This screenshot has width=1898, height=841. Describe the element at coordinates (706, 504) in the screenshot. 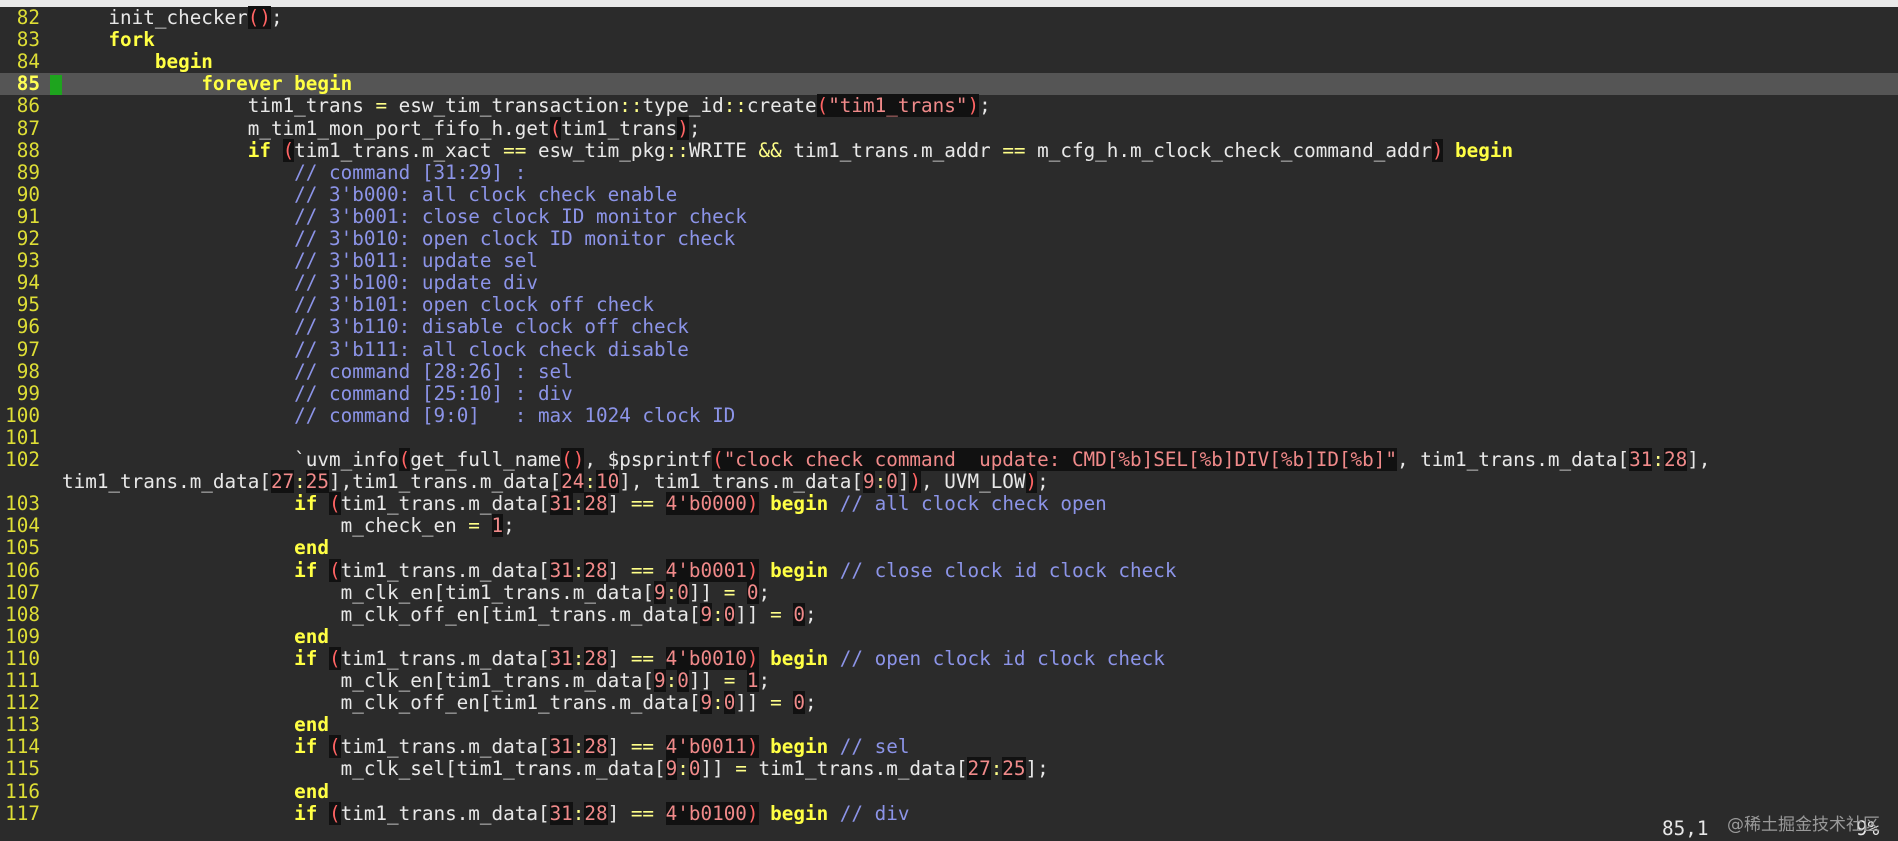

I see `token-num: 4'b0000` at that location.